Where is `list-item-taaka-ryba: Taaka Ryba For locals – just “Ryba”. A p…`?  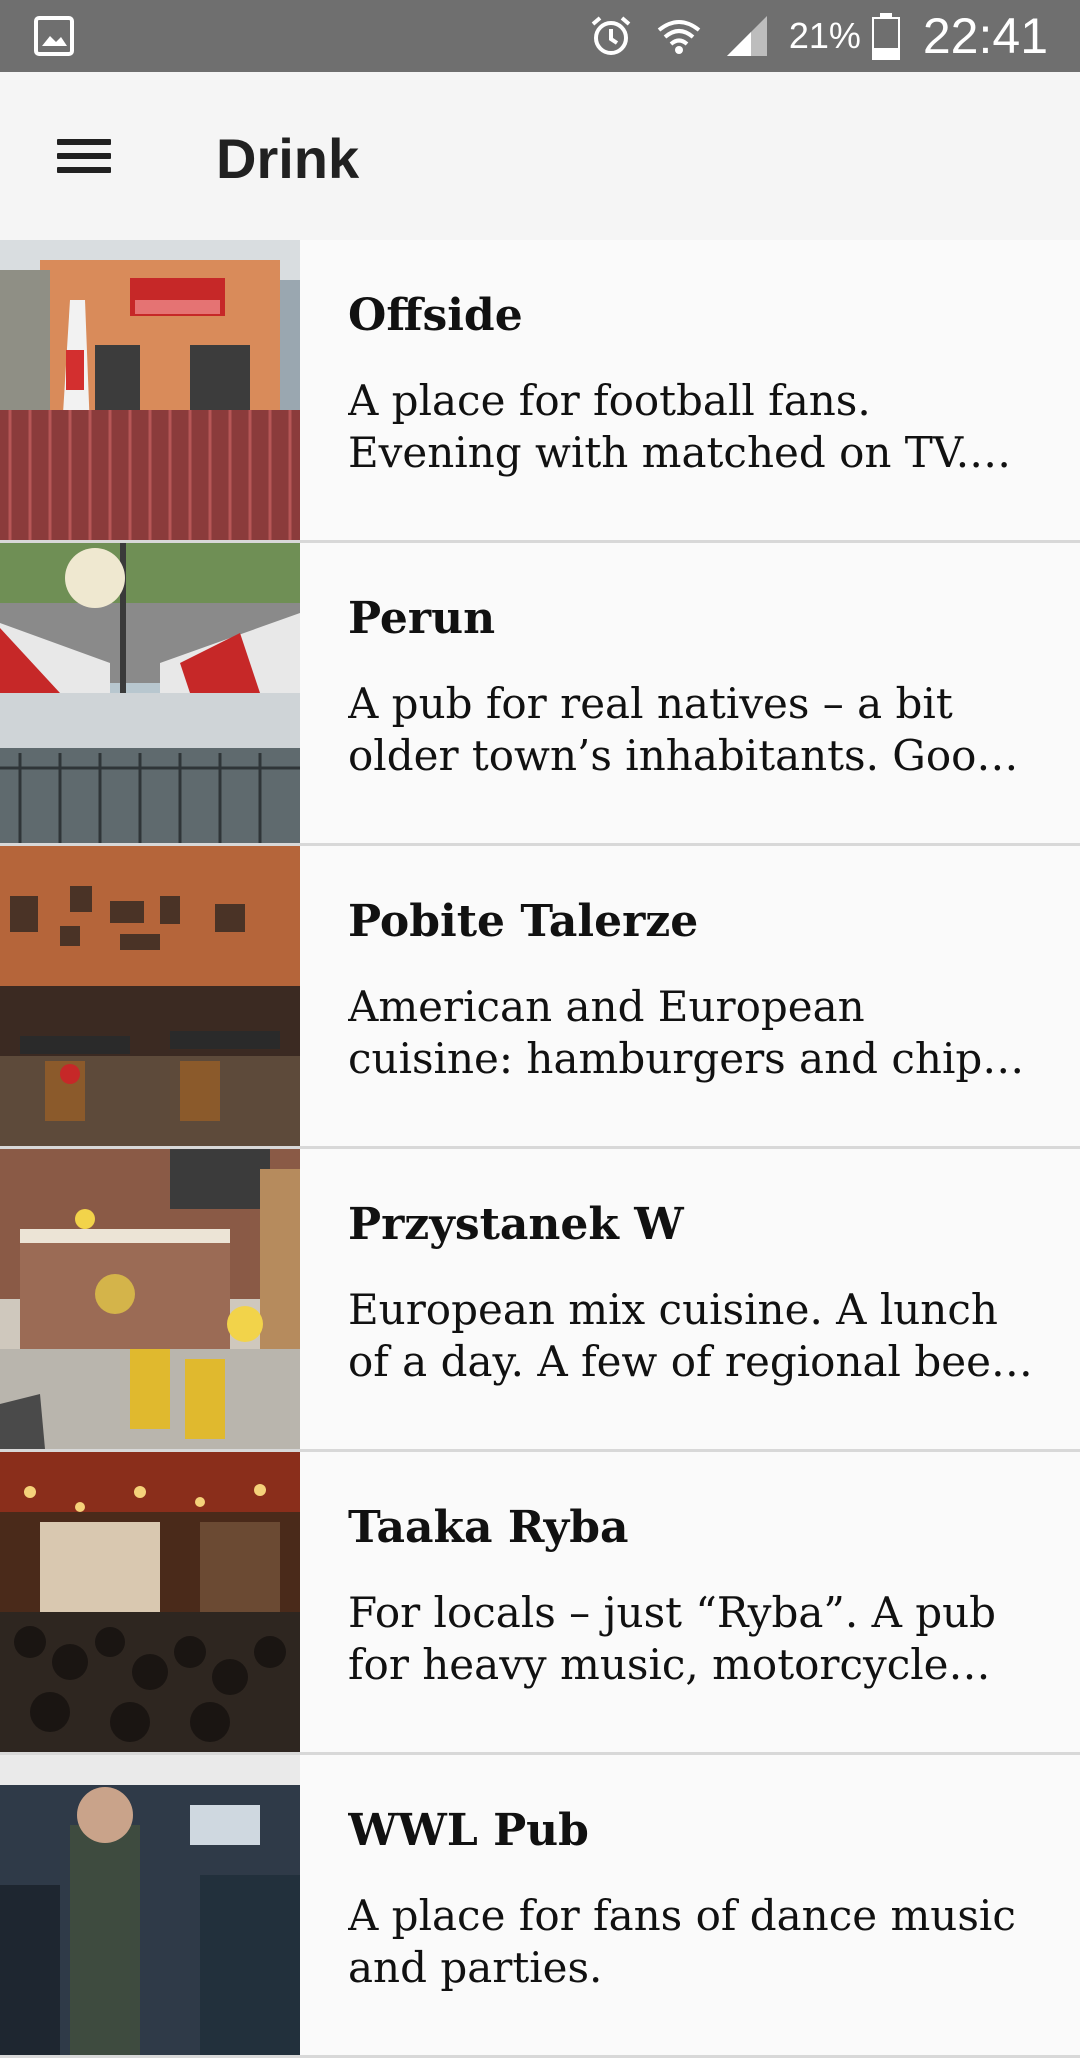
list-item-taaka-ryba: Taaka Ryba For locals – just “Ryba”. A p… is located at coordinates (540, 1603).